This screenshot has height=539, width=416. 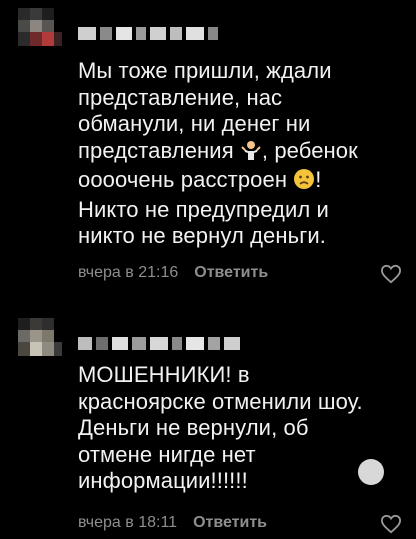 I want to click on person-shrugging-icon, so click(x=251, y=153).